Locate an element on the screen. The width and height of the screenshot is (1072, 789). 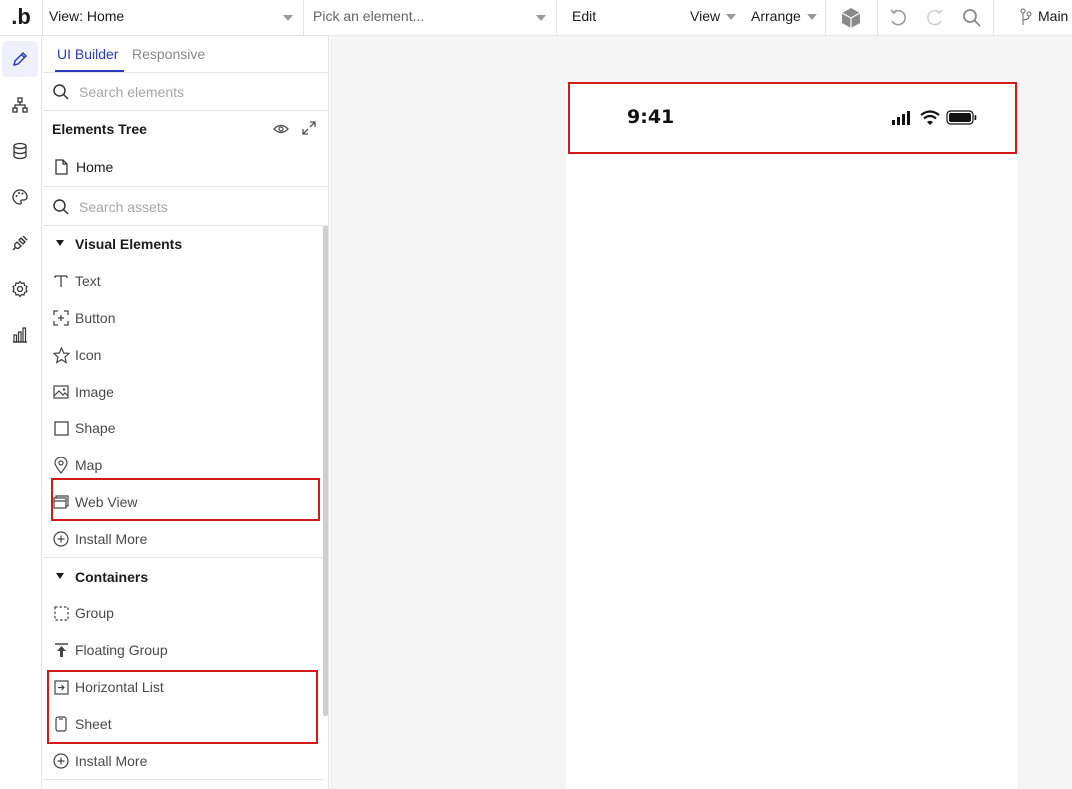
menu-view-label: View is located at coordinates (705, 16).